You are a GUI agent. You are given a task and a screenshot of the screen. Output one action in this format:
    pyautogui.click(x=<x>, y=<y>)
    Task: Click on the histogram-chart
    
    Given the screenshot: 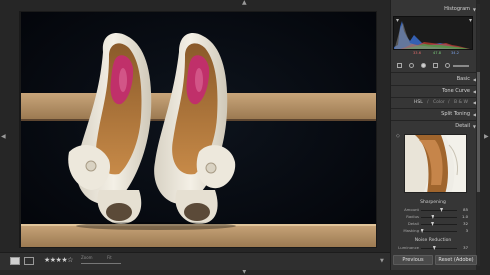 What is the action you would take?
    pyautogui.click(x=433, y=33)
    